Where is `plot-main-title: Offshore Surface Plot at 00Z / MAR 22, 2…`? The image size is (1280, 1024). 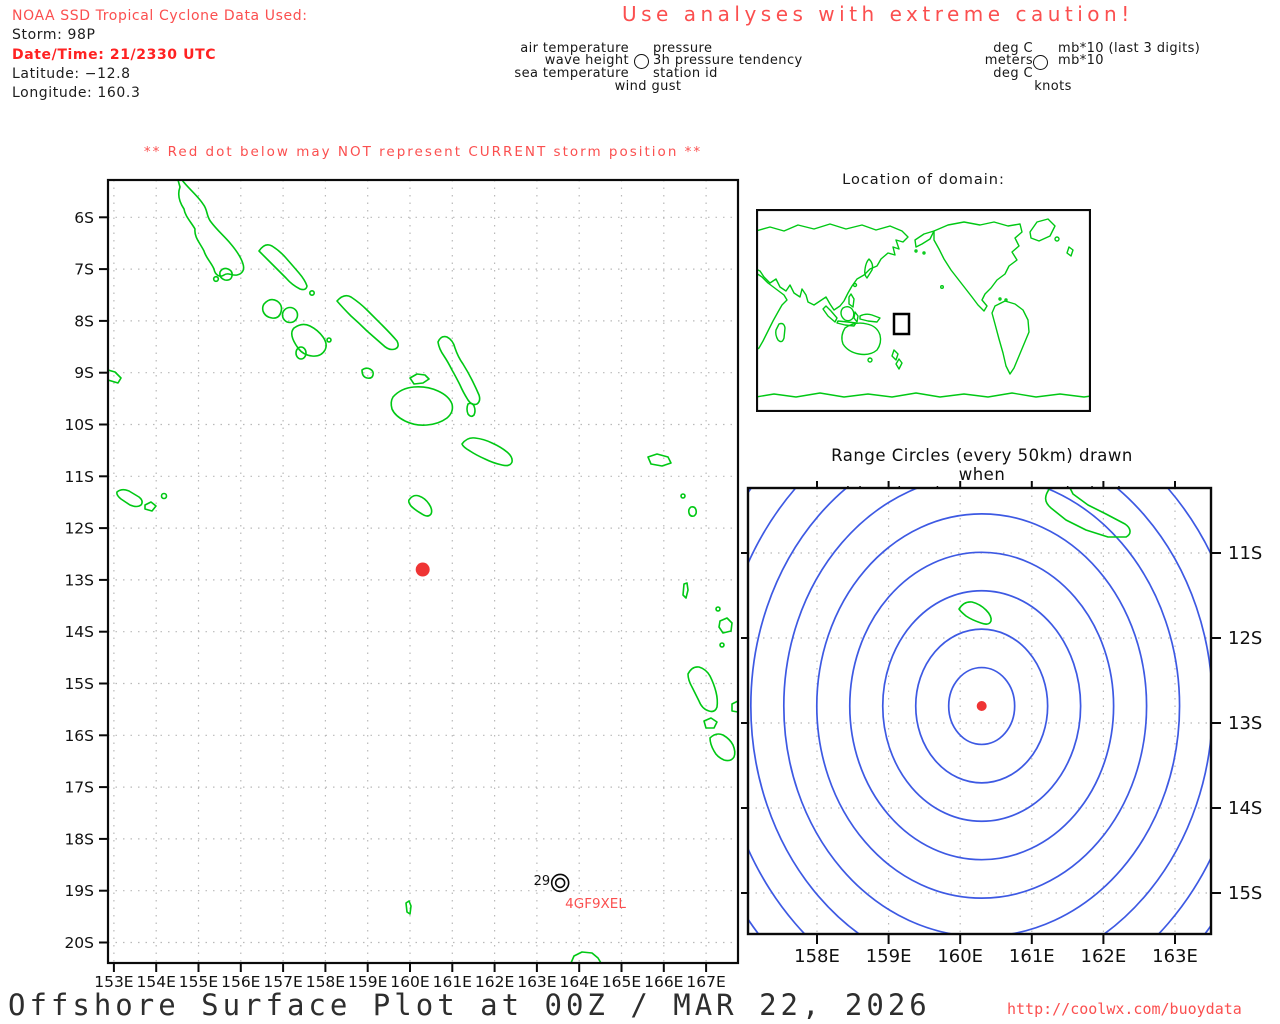 plot-main-title: Offshore Surface Plot at 00Z / MAR 22, 2… is located at coordinates (469, 1005).